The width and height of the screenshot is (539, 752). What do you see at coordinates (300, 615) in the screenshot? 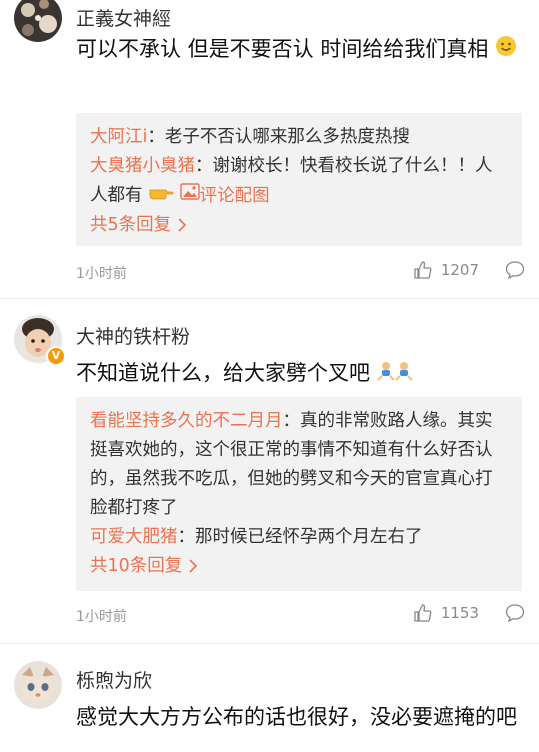
I see `comment-meta: 1小时前 1153` at bounding box center [300, 615].